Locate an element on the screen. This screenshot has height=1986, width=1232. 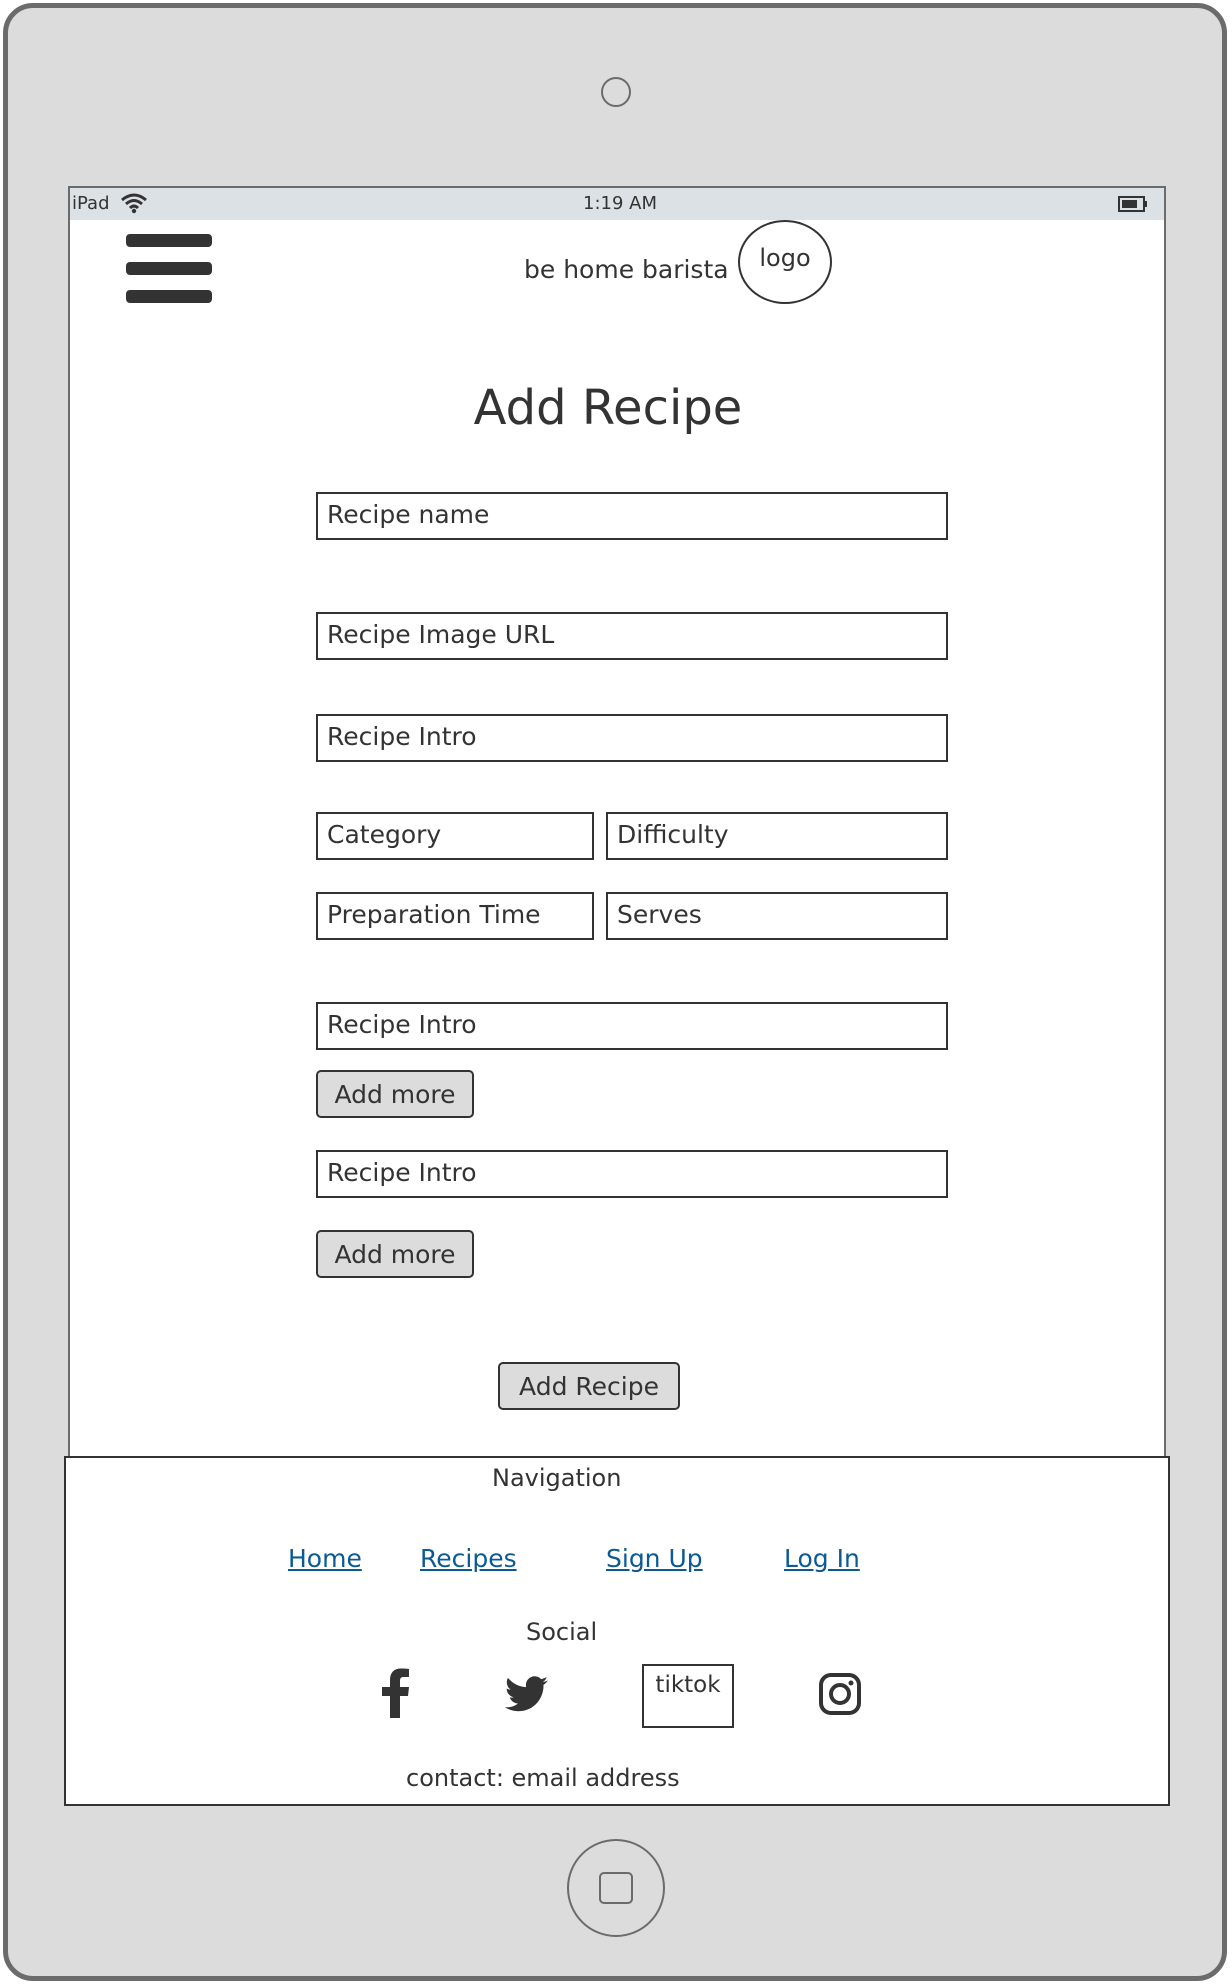
add-recipe-button: Add Recipe is located at coordinates (589, 1386).